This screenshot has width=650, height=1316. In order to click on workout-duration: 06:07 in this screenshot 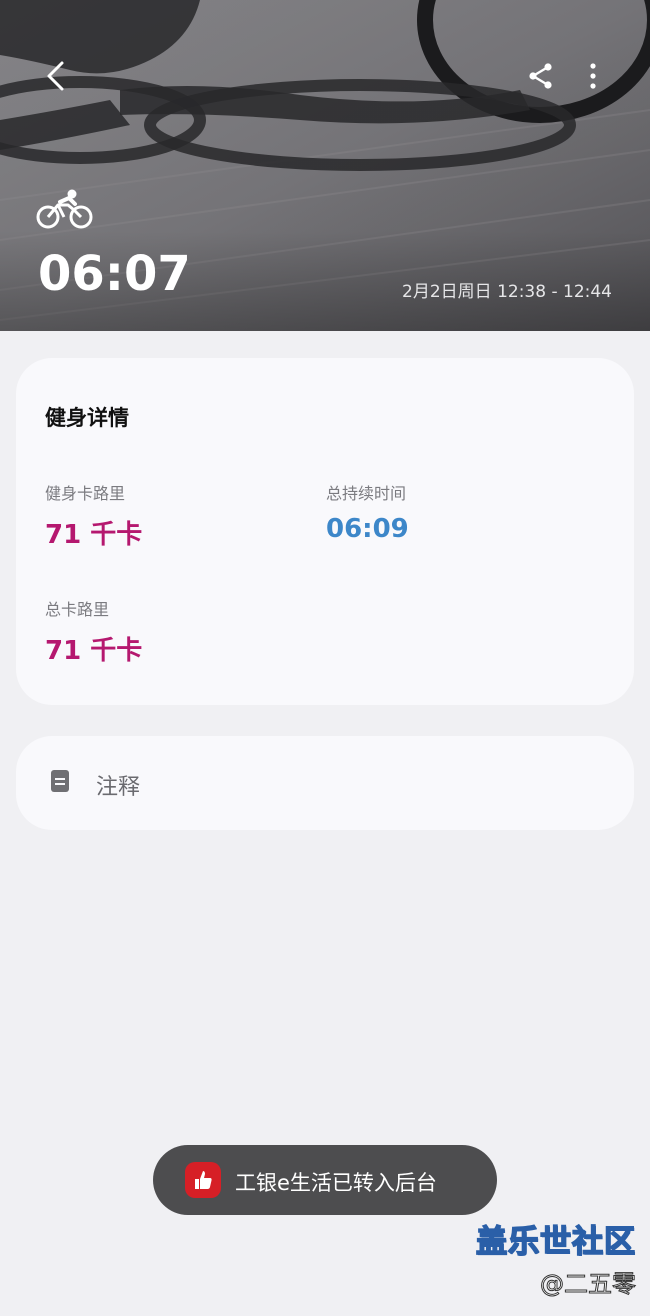, I will do `click(114, 274)`.